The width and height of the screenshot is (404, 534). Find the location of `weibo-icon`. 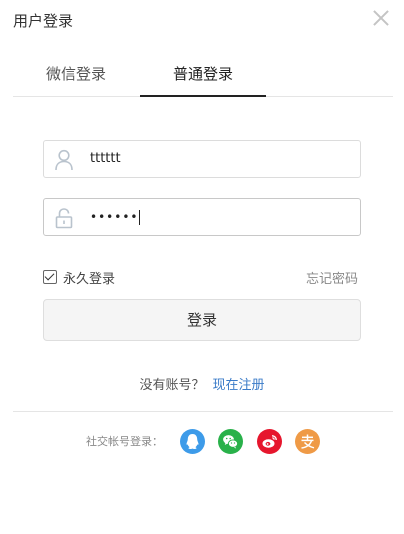

weibo-icon is located at coordinates (269, 441).